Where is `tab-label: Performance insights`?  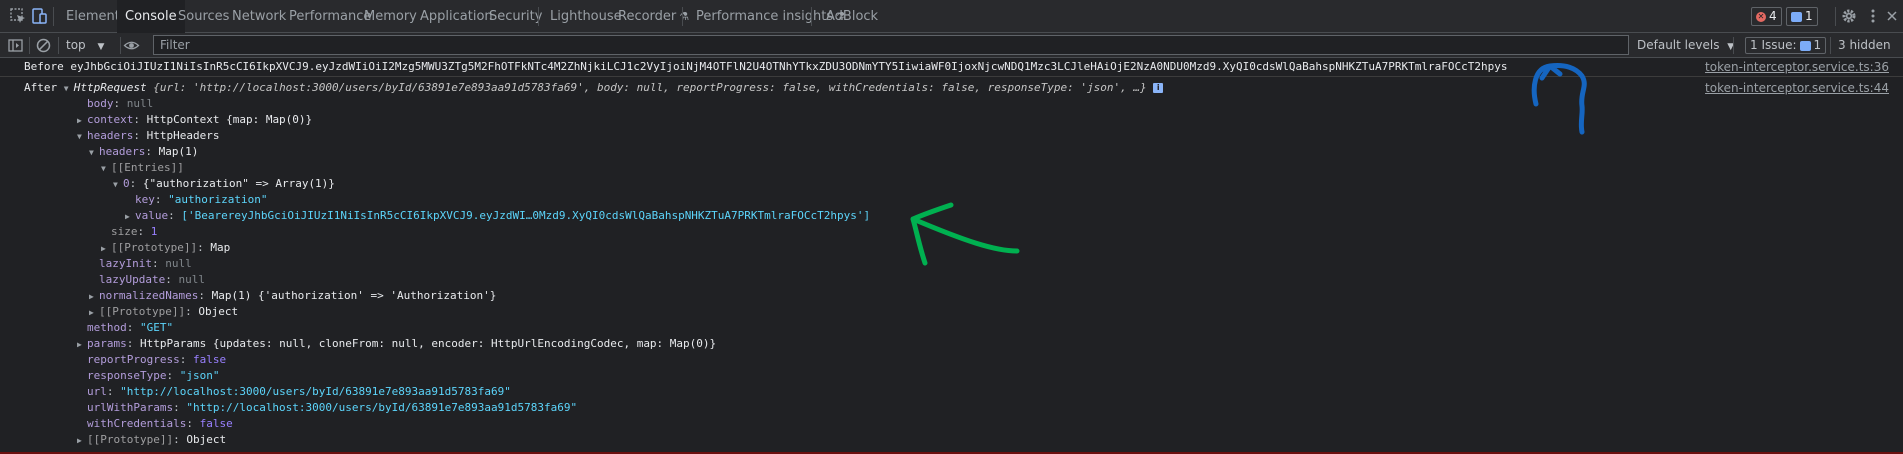
tab-label: Performance insights is located at coordinates (765, 16).